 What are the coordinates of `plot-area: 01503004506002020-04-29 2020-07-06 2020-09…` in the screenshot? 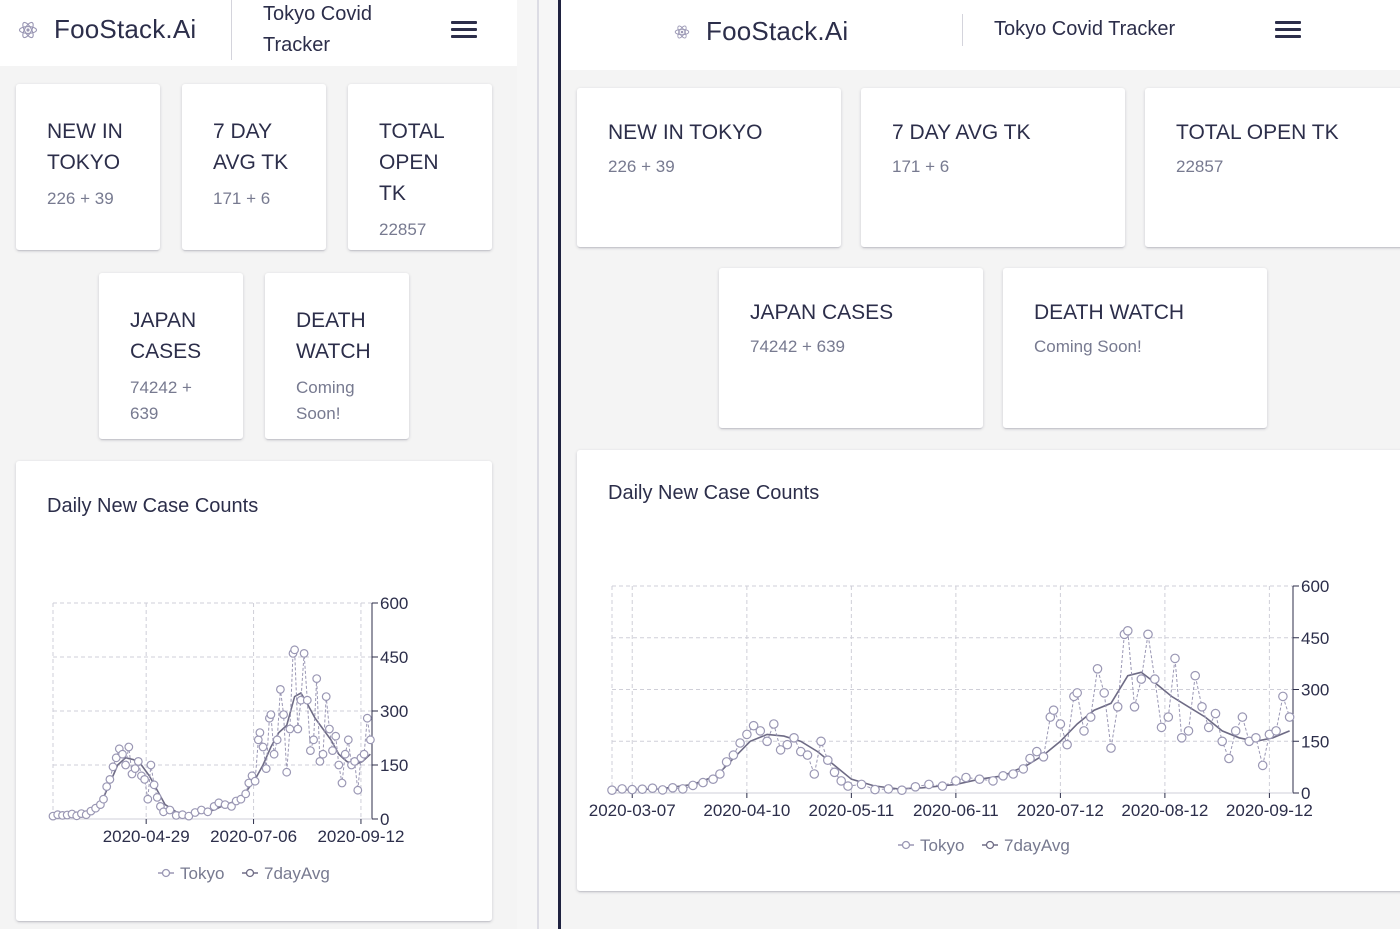 It's located at (228, 720).